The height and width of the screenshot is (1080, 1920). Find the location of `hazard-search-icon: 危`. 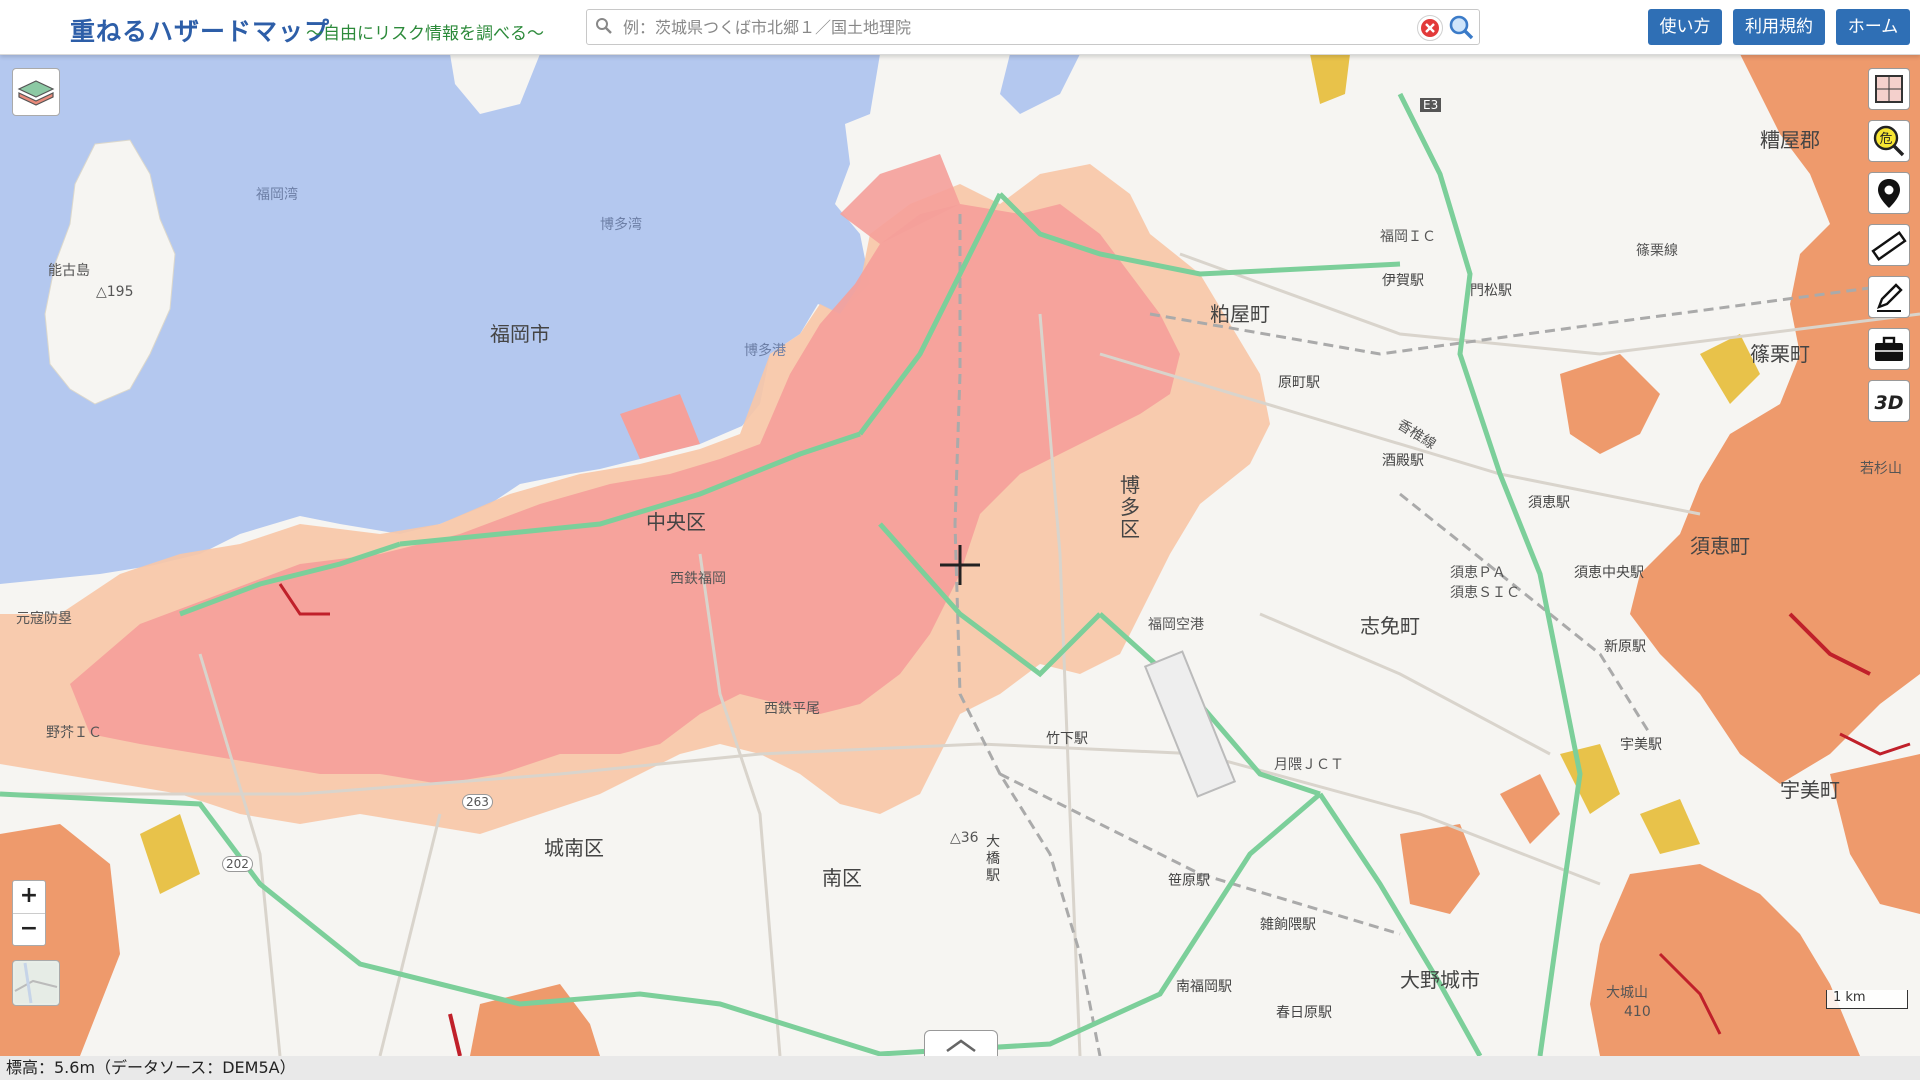

hazard-search-icon: 危 is located at coordinates (1889, 141).